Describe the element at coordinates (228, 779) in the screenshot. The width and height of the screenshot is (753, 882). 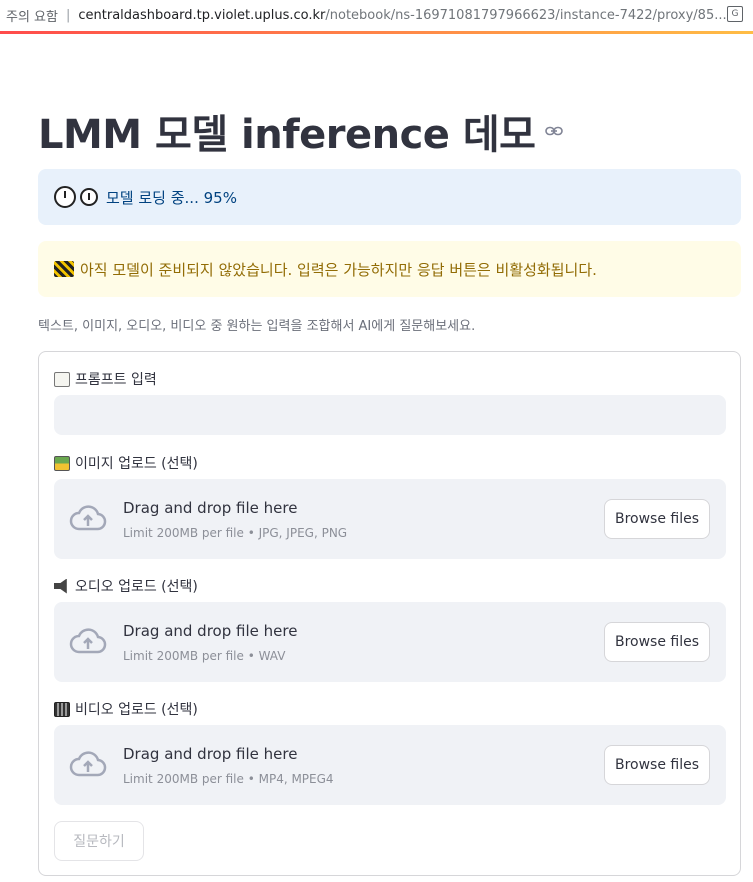
I see `dropzone-limit: Limit 200MB per file • MP4, MPEG4` at that location.